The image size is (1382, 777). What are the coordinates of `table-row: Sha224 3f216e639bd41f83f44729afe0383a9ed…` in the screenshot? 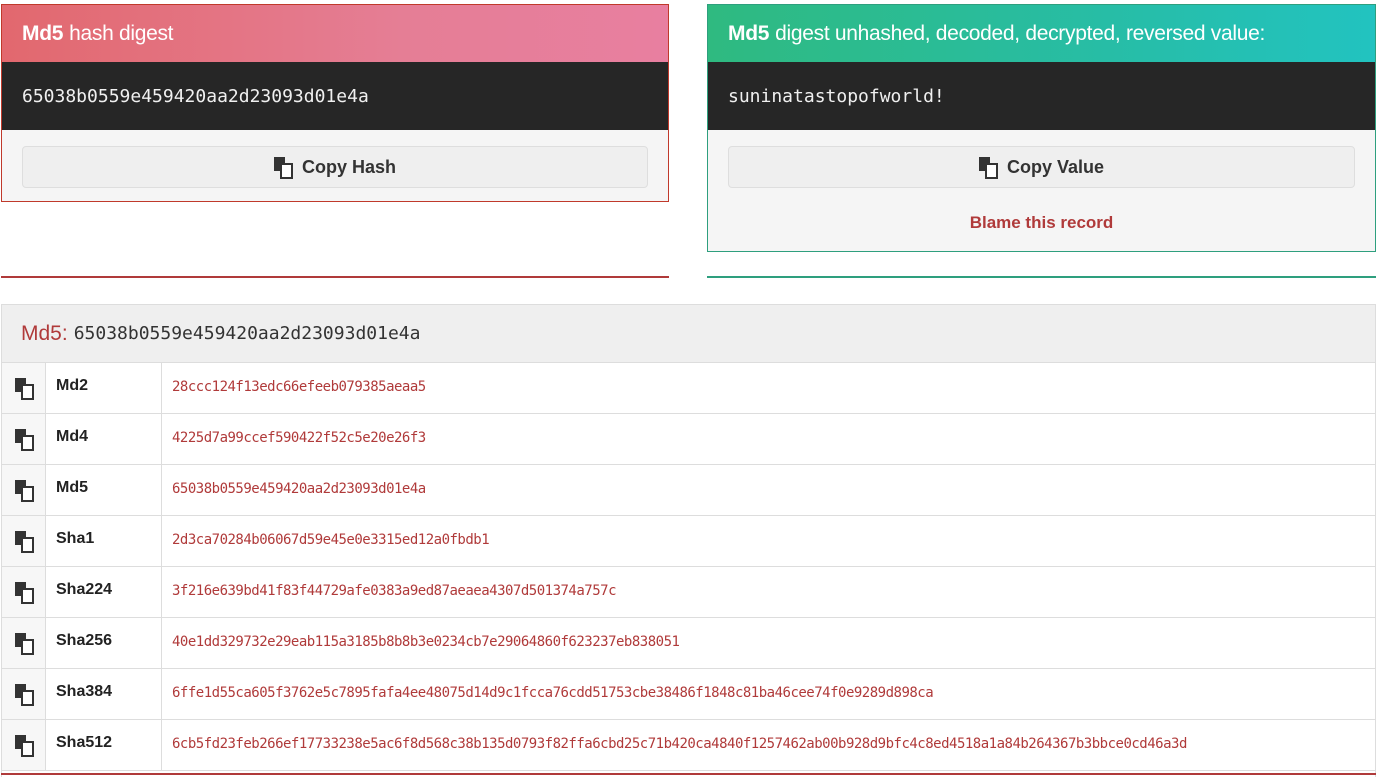 It's located at (688, 592).